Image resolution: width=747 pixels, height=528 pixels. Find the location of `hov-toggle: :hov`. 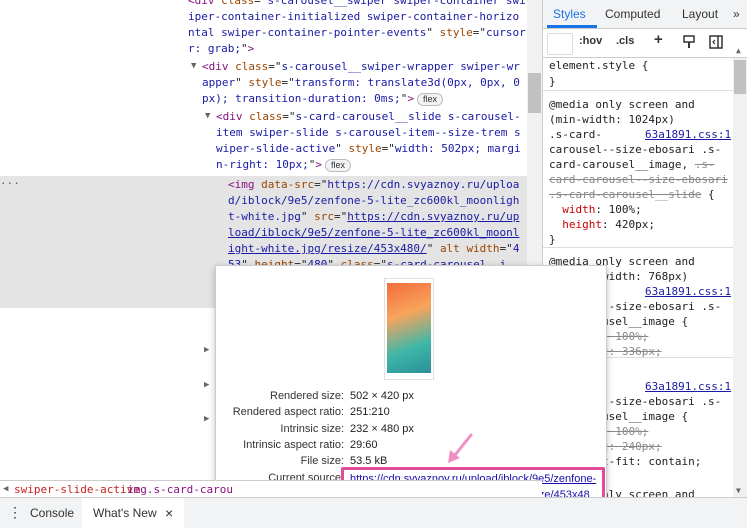

hov-toggle: :hov is located at coordinates (590, 41).